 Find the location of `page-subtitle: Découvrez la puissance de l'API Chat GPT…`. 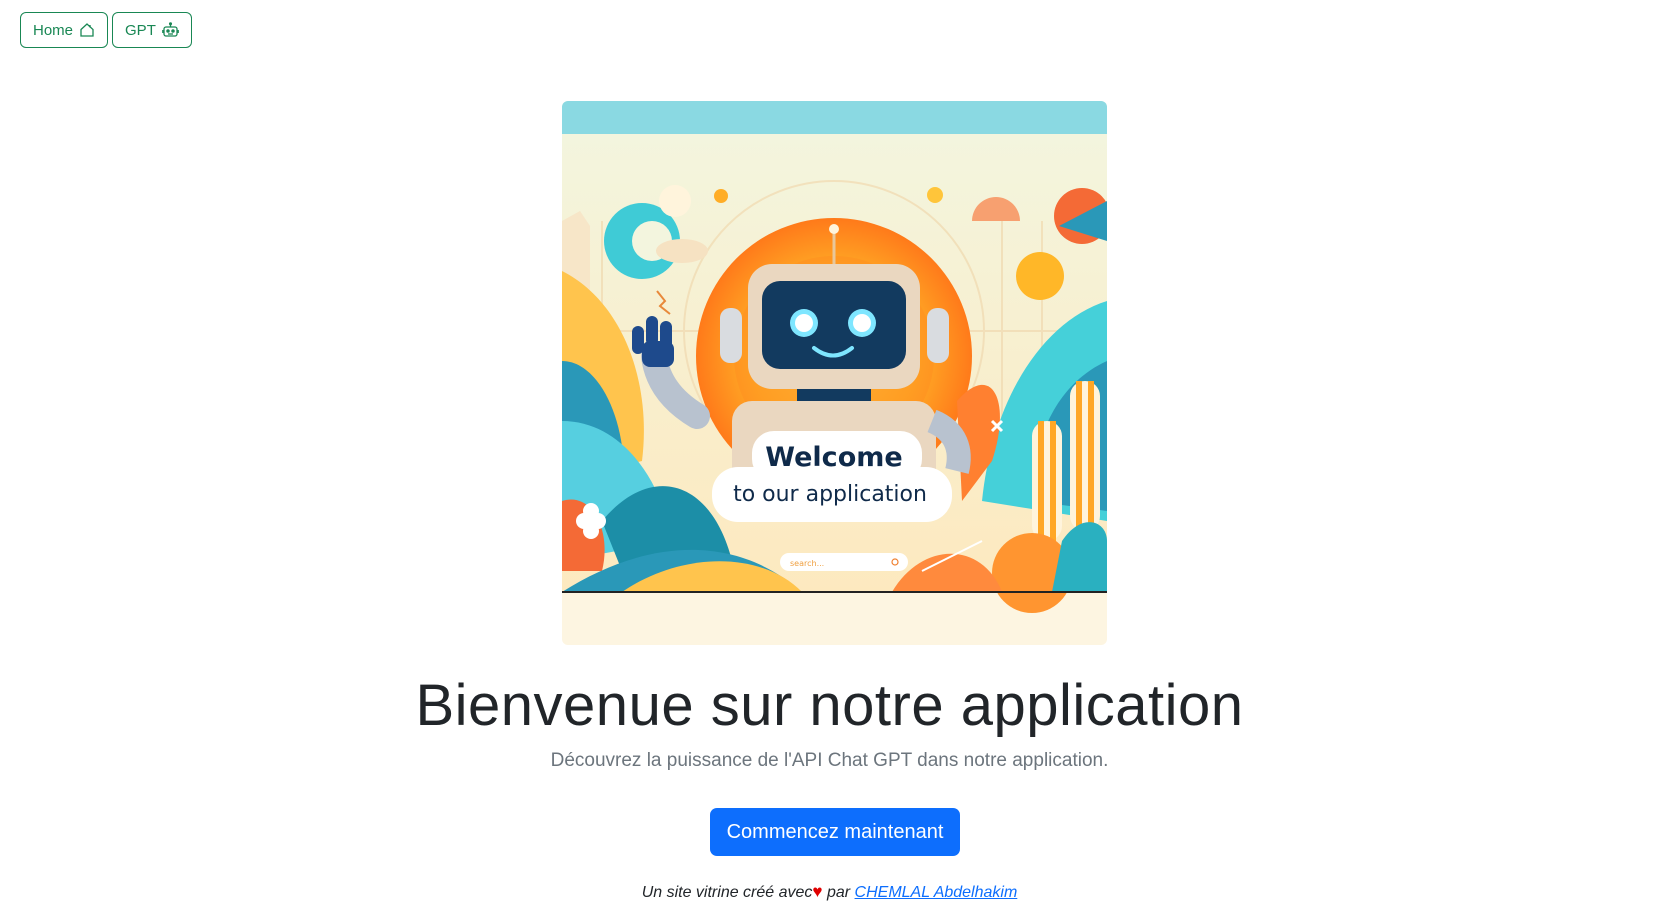

page-subtitle: Découvrez la puissance de l'API Chat GPT… is located at coordinates (829, 760).